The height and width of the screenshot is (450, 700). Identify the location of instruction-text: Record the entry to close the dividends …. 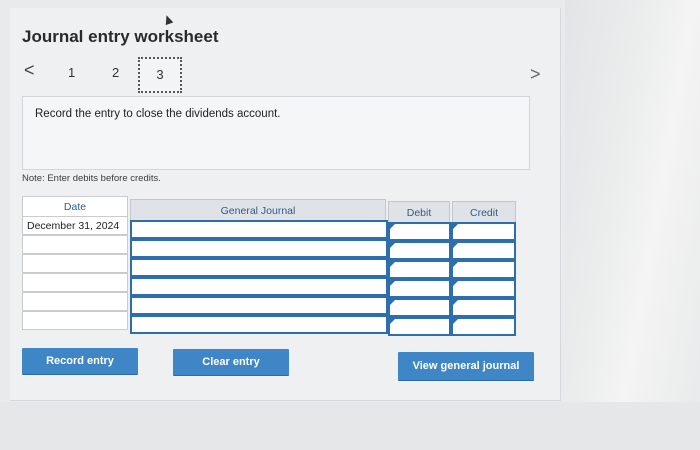
(158, 114).